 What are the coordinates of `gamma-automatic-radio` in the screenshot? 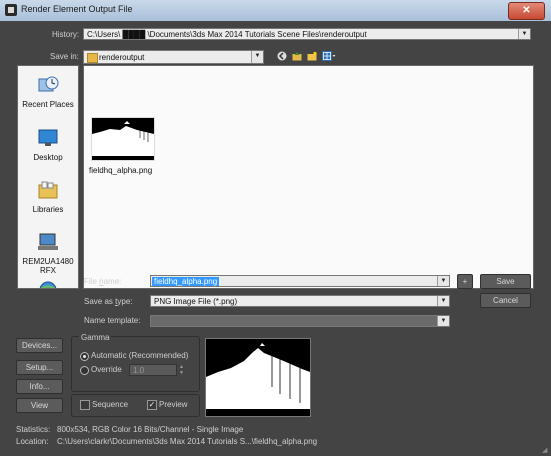 It's located at (84, 356).